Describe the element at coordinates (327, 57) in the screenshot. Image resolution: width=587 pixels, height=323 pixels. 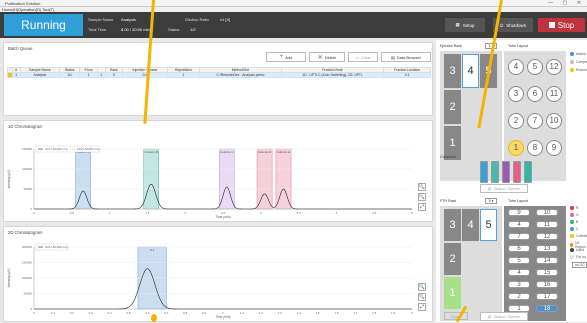
I see `delete-button: ✕ Delete` at that location.